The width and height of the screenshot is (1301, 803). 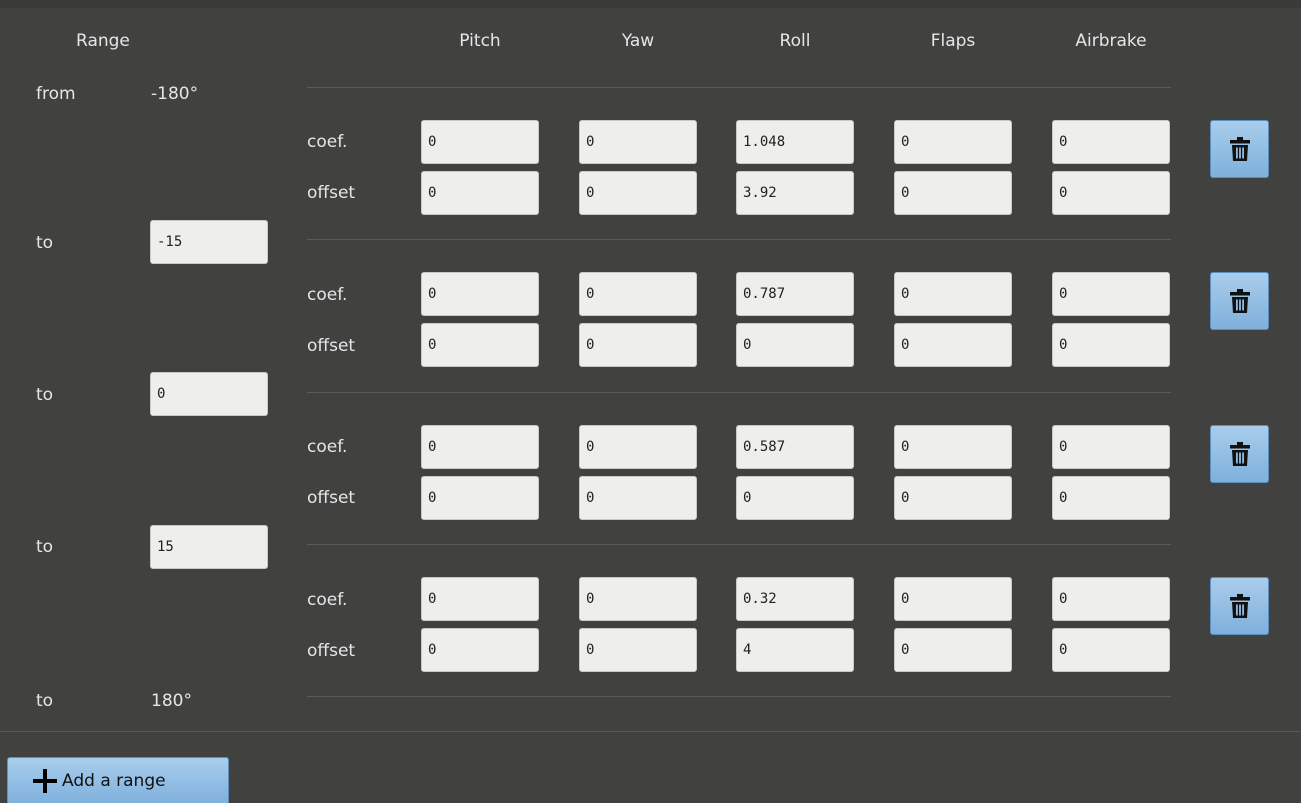 What do you see at coordinates (650, 731) in the screenshot?
I see `footer-divider` at bounding box center [650, 731].